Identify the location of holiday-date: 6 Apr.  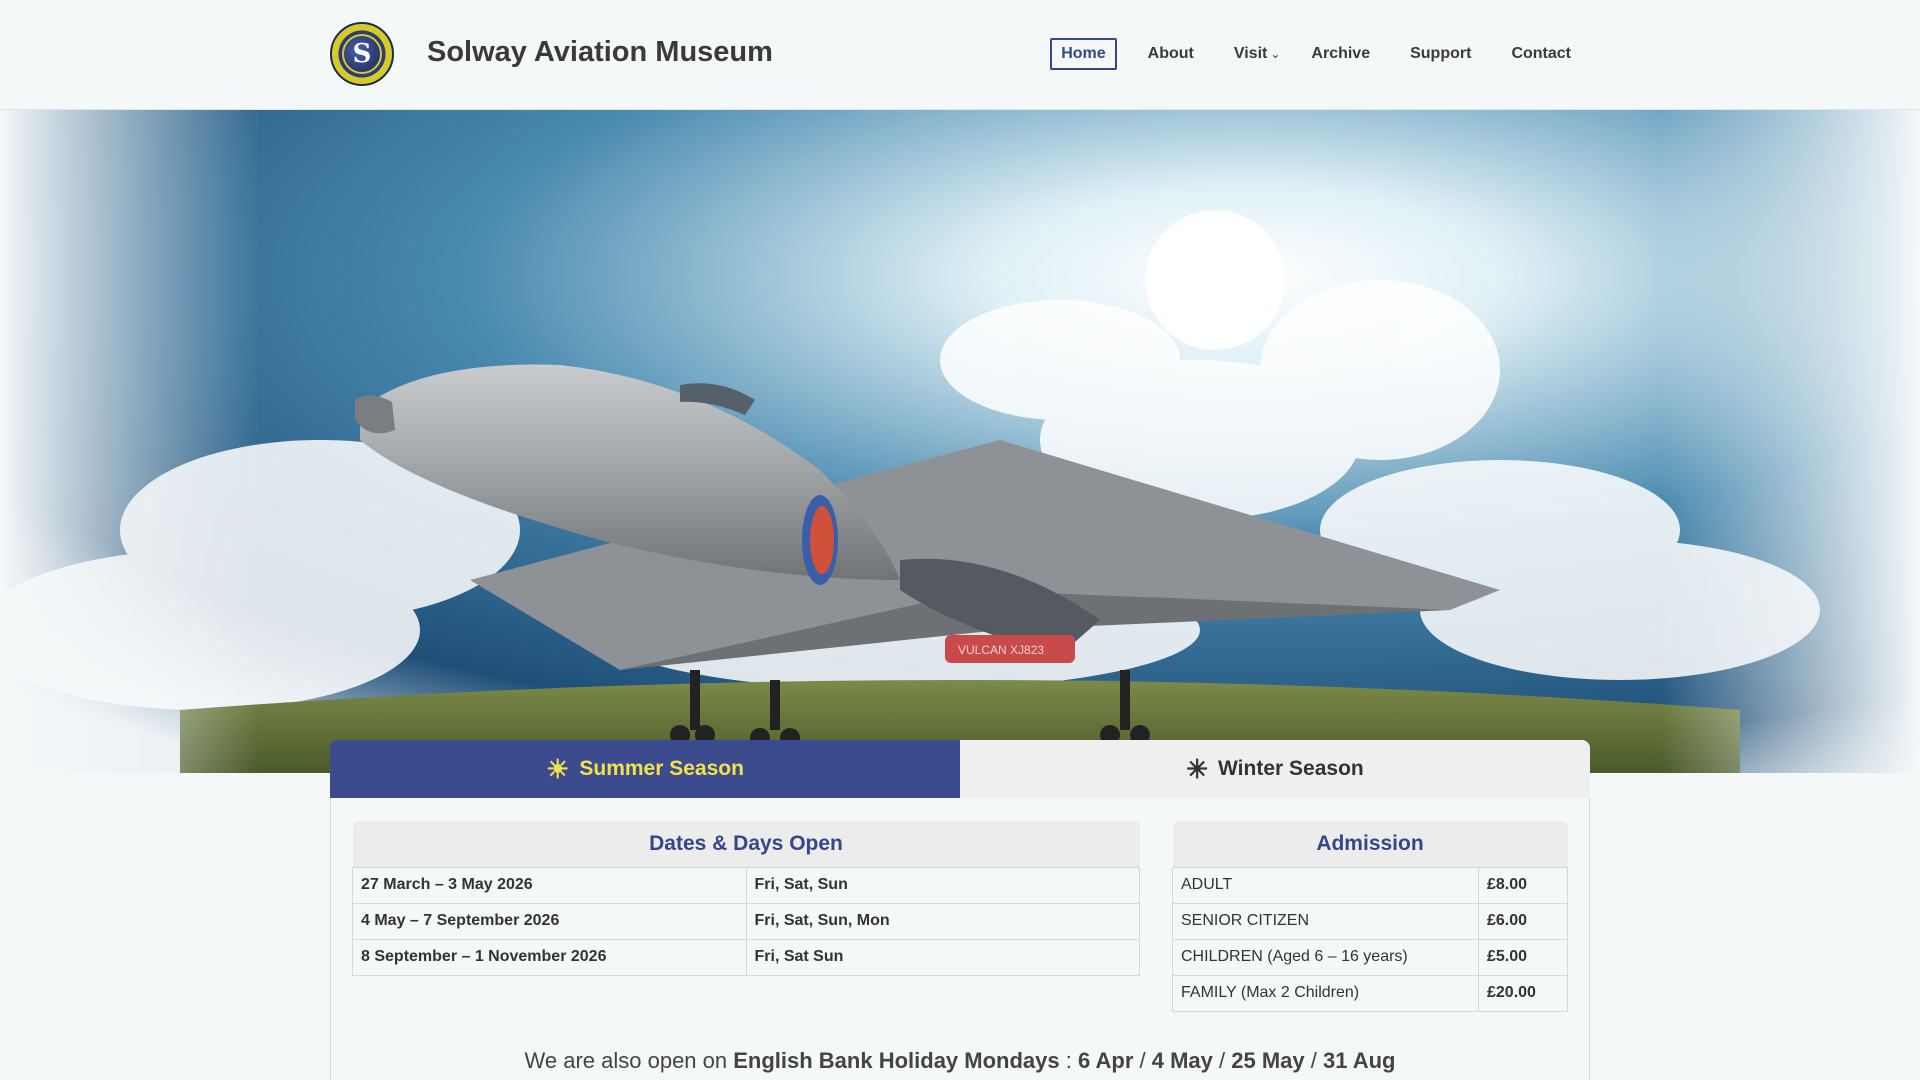
(1105, 1060).